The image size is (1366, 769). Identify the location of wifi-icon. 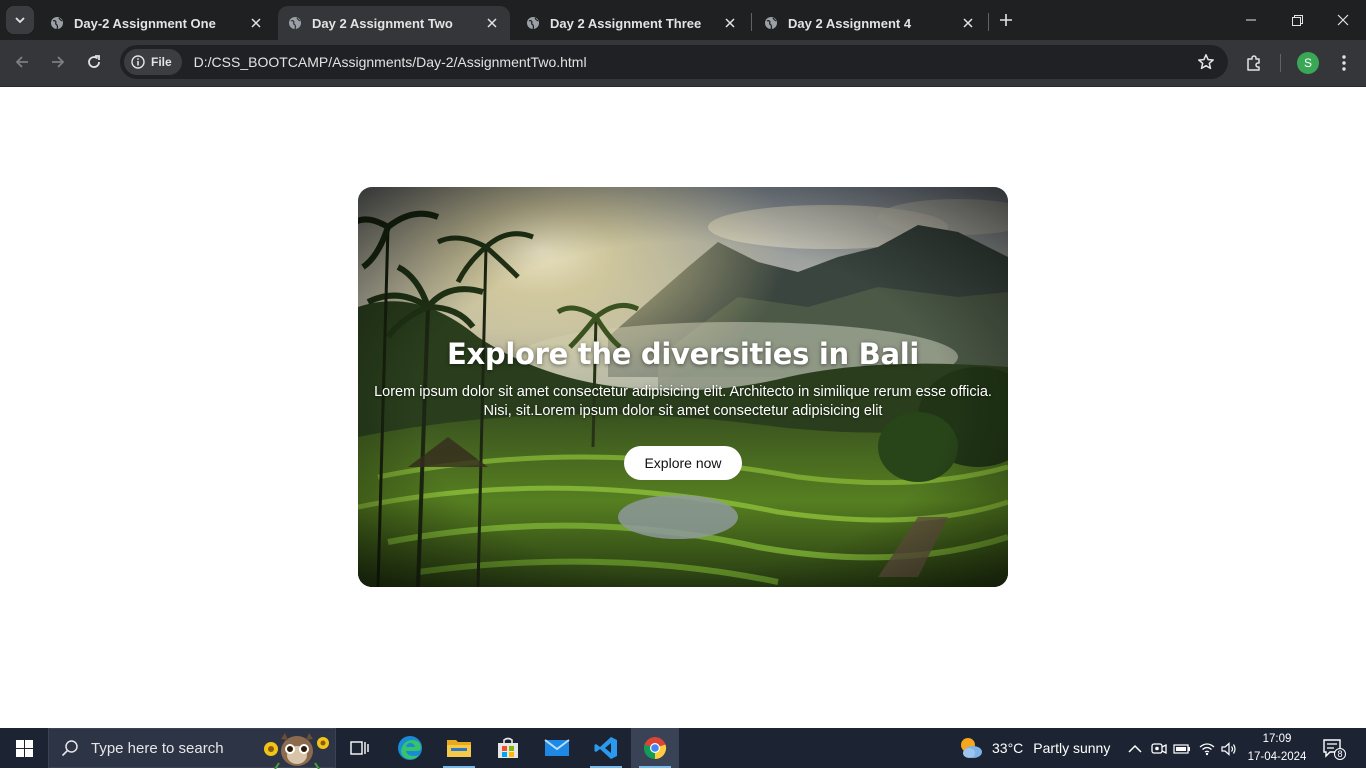
(1207, 749).